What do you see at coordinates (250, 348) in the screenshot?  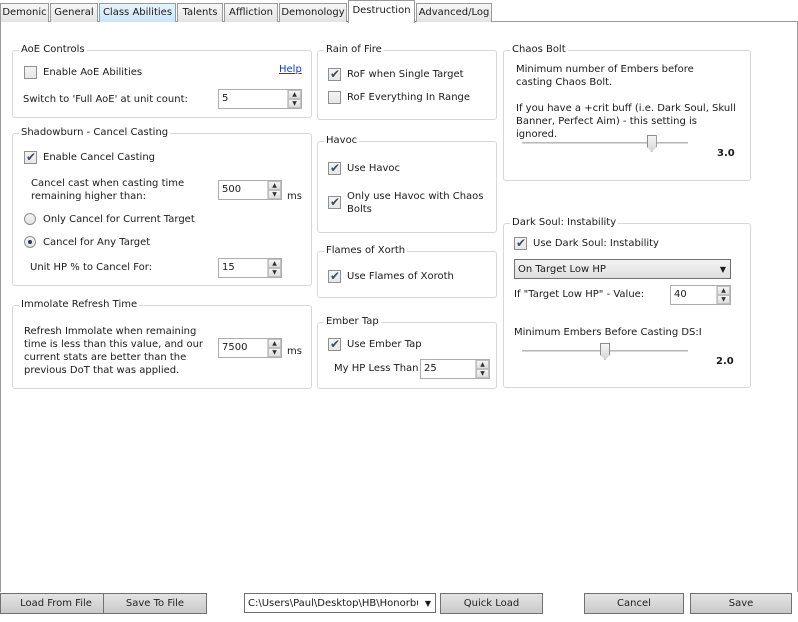 I see `immolate-ms-stepper: 7500 ▲ ▼` at bounding box center [250, 348].